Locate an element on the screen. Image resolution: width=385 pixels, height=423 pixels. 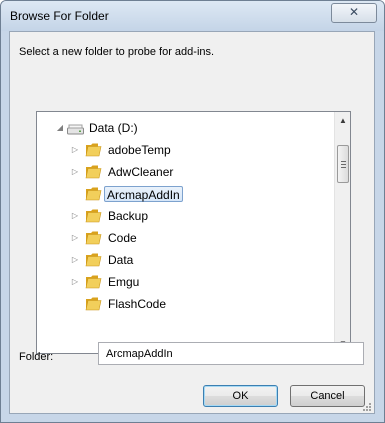
tree-item: ▷ Code is located at coordinates (185, 238).